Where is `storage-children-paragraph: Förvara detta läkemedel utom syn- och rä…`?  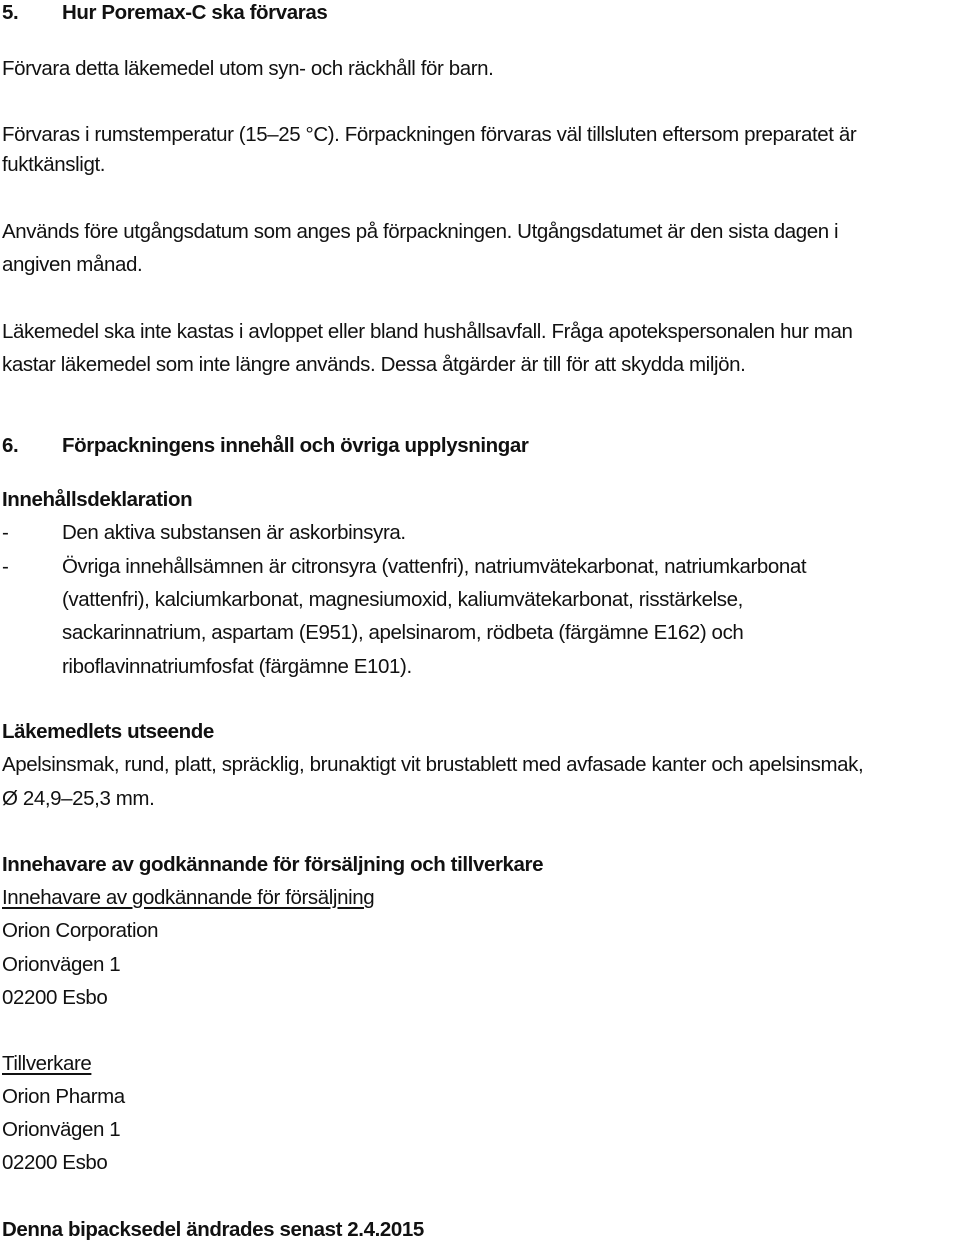 storage-children-paragraph: Förvara detta läkemedel utom syn- och rä… is located at coordinates (248, 68).